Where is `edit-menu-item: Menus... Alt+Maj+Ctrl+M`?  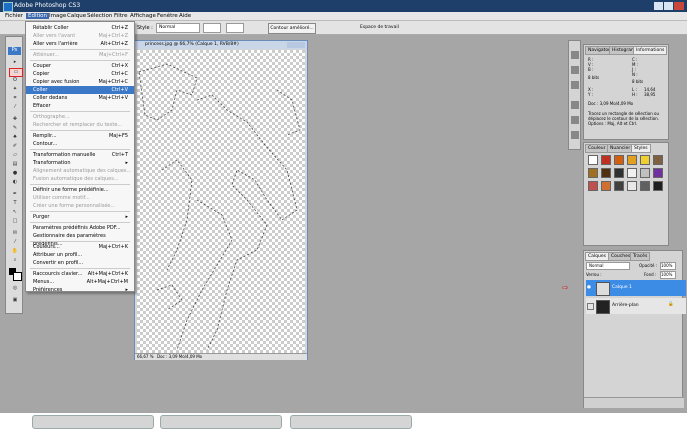 edit-menu-item: Menus... Alt+Maj+Ctrl+M is located at coordinates (80, 282).